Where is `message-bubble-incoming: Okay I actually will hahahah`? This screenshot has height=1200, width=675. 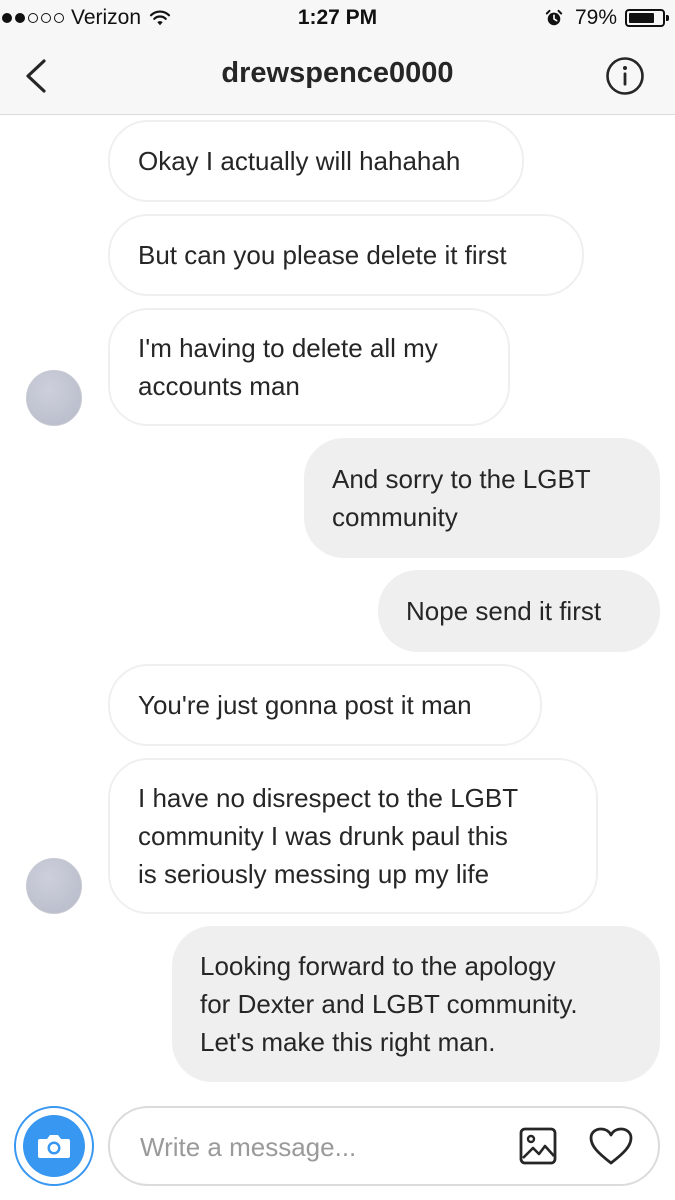 message-bubble-incoming: Okay I actually will hahahah is located at coordinates (316, 161).